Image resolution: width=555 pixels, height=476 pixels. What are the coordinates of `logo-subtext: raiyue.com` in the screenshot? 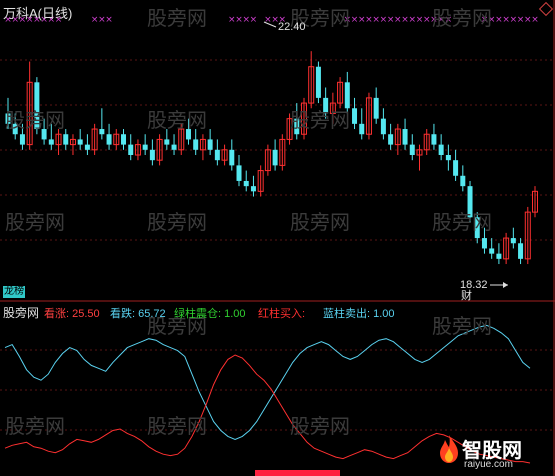 It's located at (488, 464).